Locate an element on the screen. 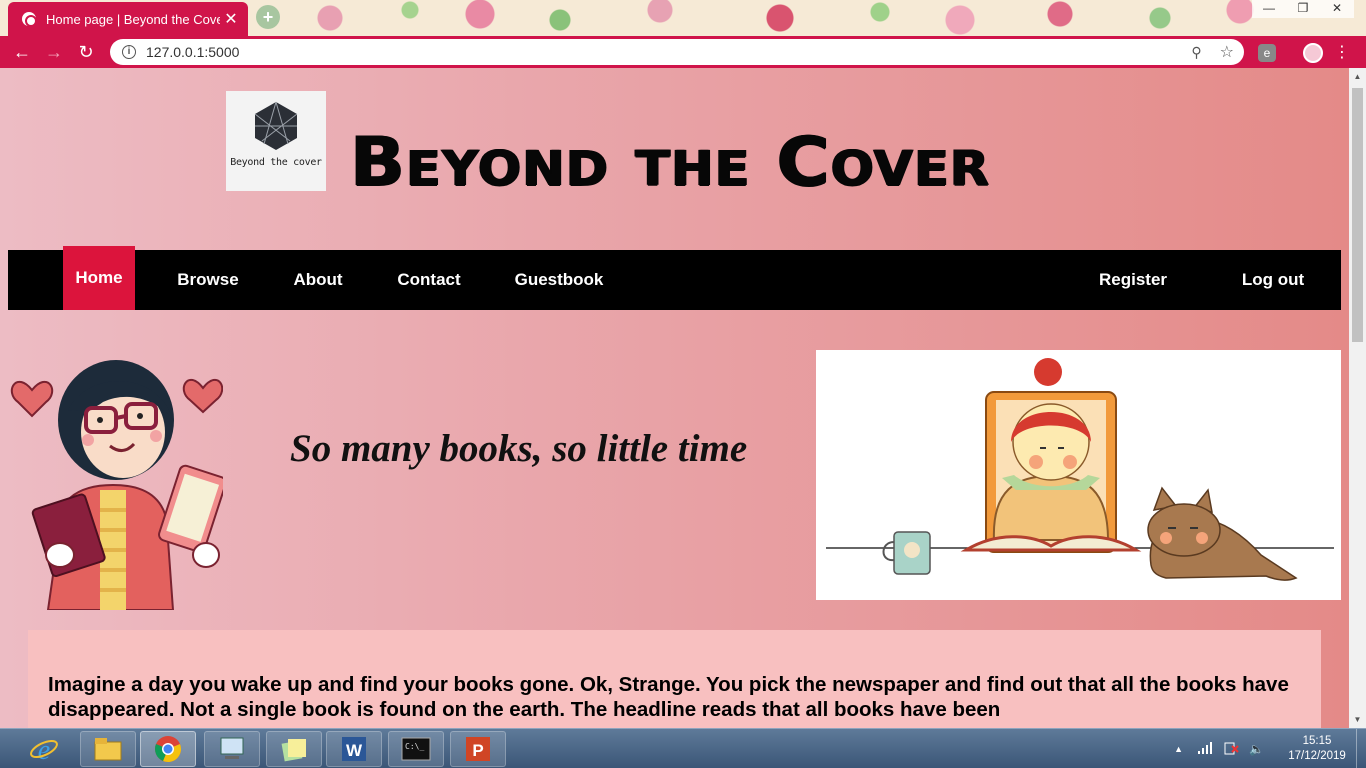 The width and height of the screenshot is (1366, 768). tab-close-icon: ✕ is located at coordinates (231, 19).